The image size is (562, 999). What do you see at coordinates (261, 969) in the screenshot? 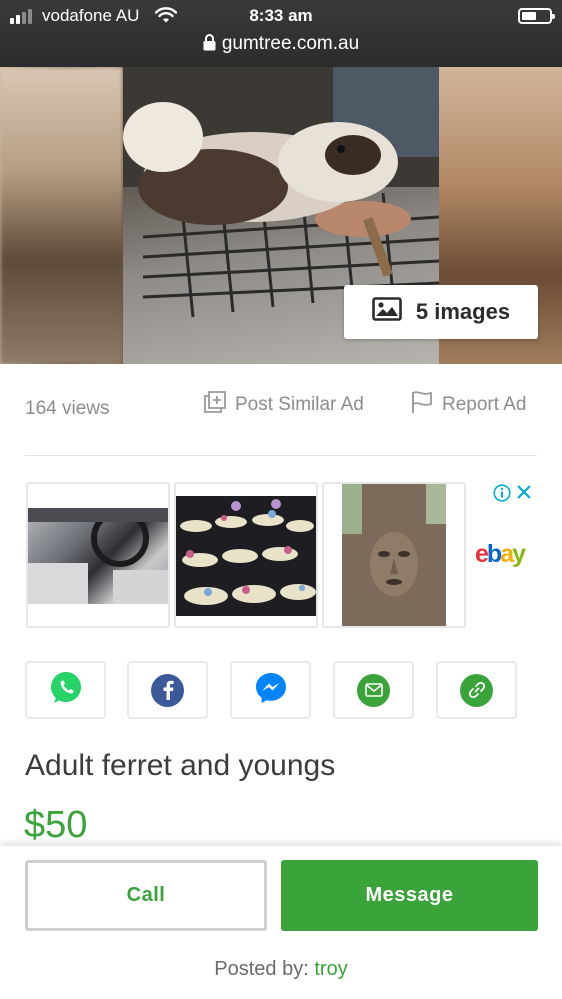
I see `posted-by-label: Posted by:` at bounding box center [261, 969].